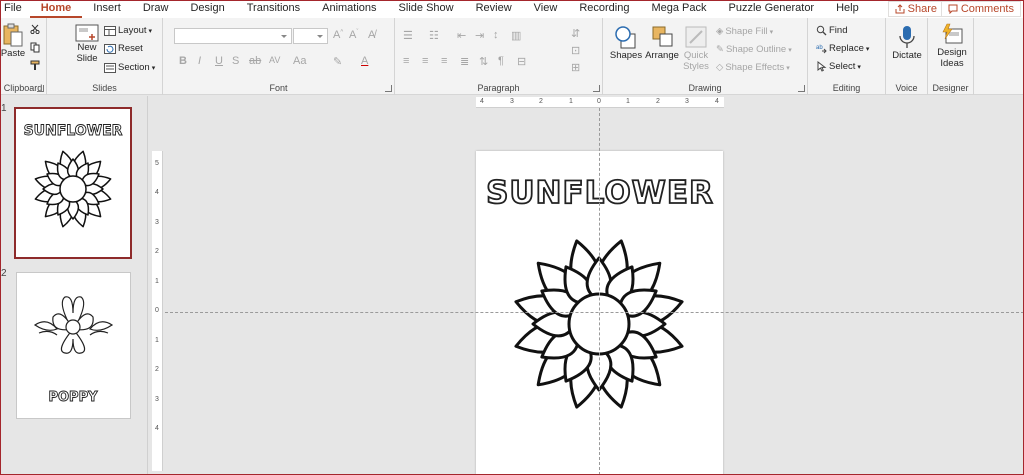 The width and height of the screenshot is (1024, 475). I want to click on clipboard-dialog-launcher, so click(40, 88).